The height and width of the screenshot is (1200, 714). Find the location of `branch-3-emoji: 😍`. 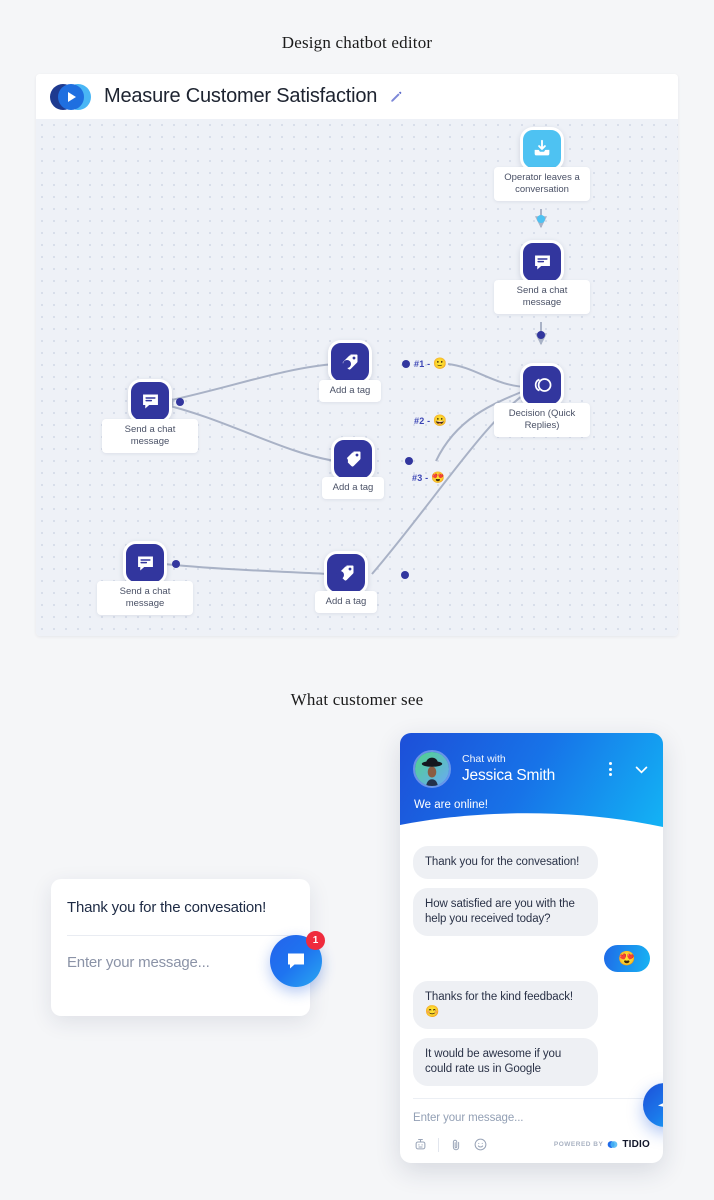

branch-3-emoji: 😍 is located at coordinates (438, 478).